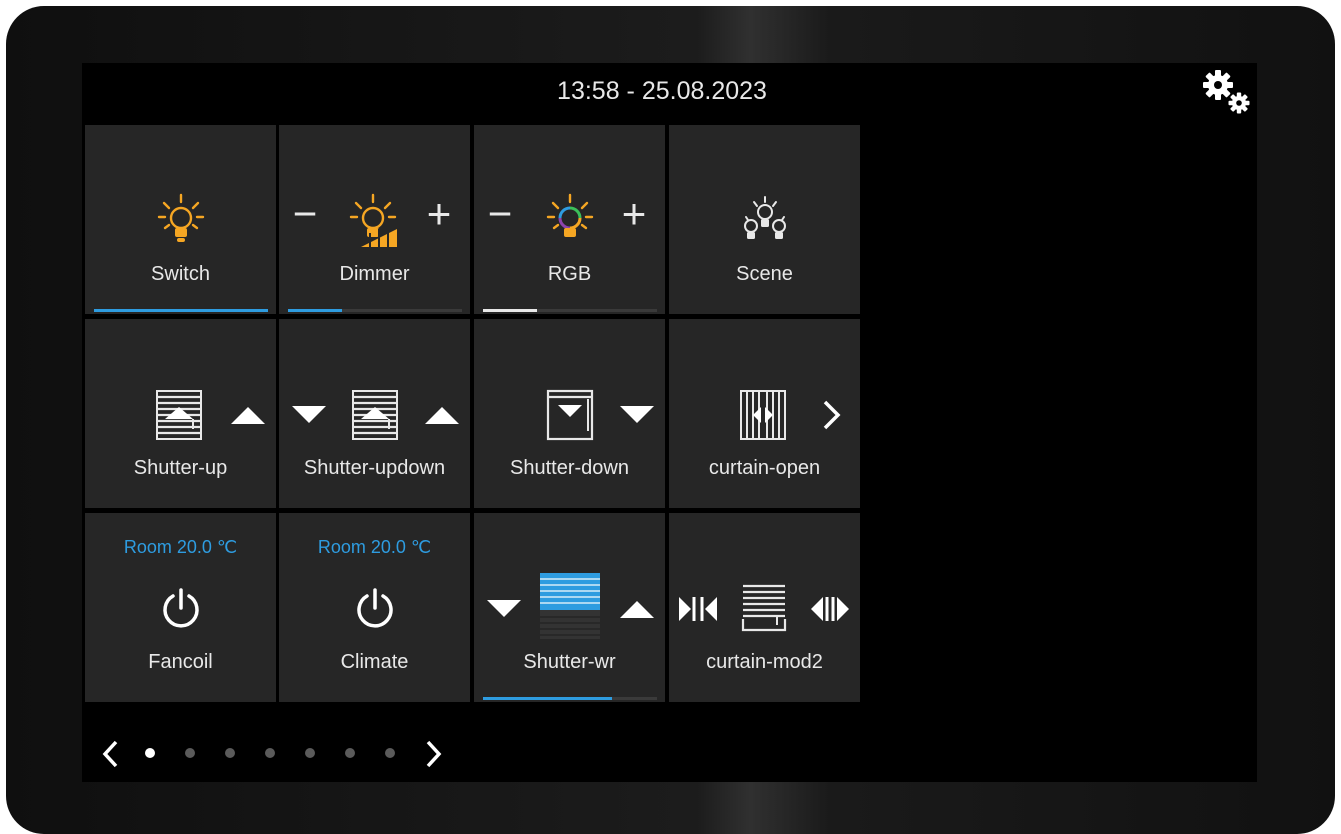  I want to click on tile-dimmer: − + Dimmer, so click(374, 219).